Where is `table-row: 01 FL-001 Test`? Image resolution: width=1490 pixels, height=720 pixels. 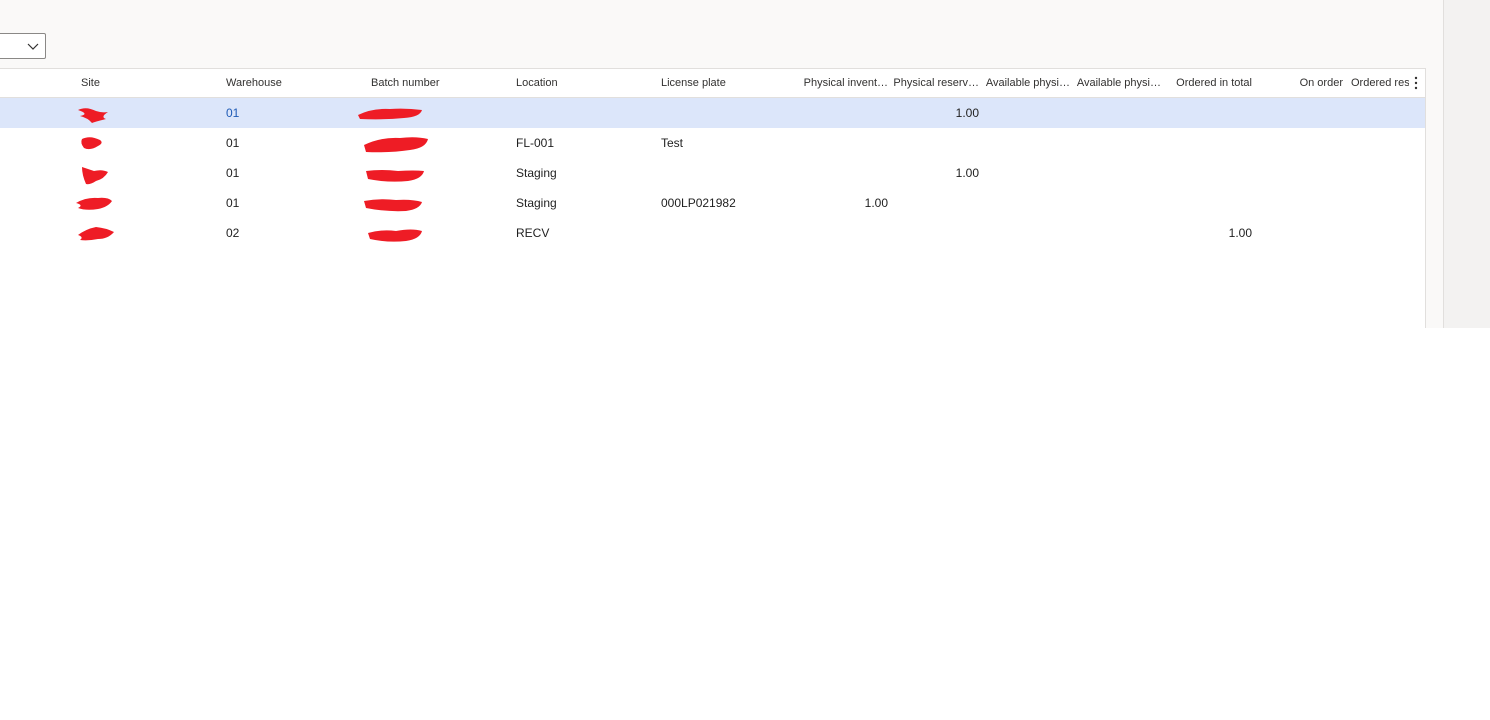 table-row: 01 FL-001 Test is located at coordinates (712, 143).